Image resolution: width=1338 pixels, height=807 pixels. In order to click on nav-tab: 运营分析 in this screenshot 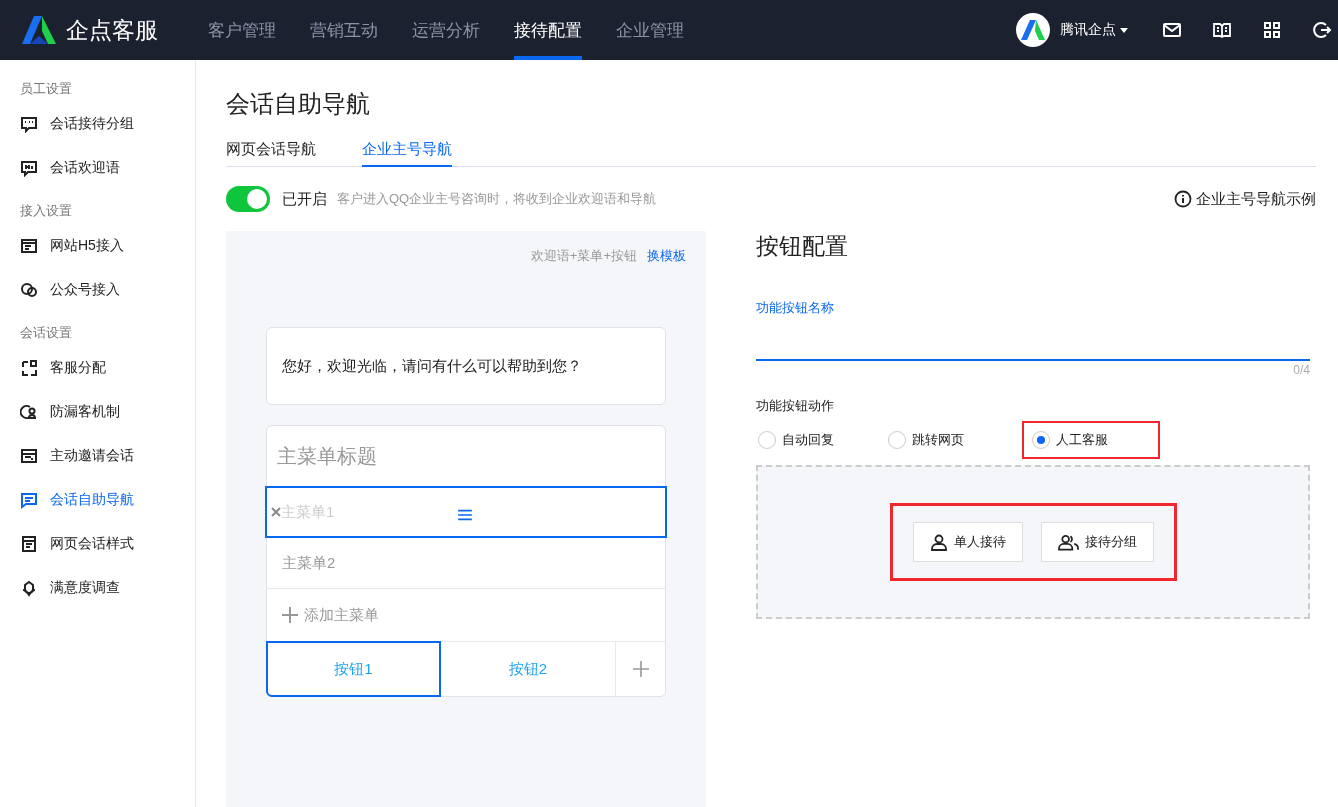, I will do `click(446, 30)`.